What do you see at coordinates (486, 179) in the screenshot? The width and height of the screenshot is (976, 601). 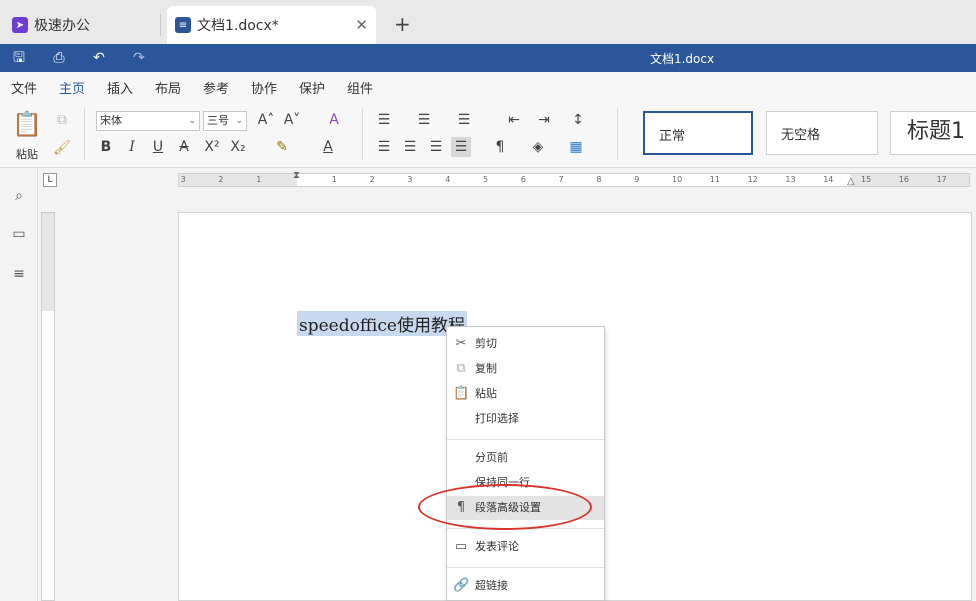 I see `ruler-tick-label: 5` at bounding box center [486, 179].